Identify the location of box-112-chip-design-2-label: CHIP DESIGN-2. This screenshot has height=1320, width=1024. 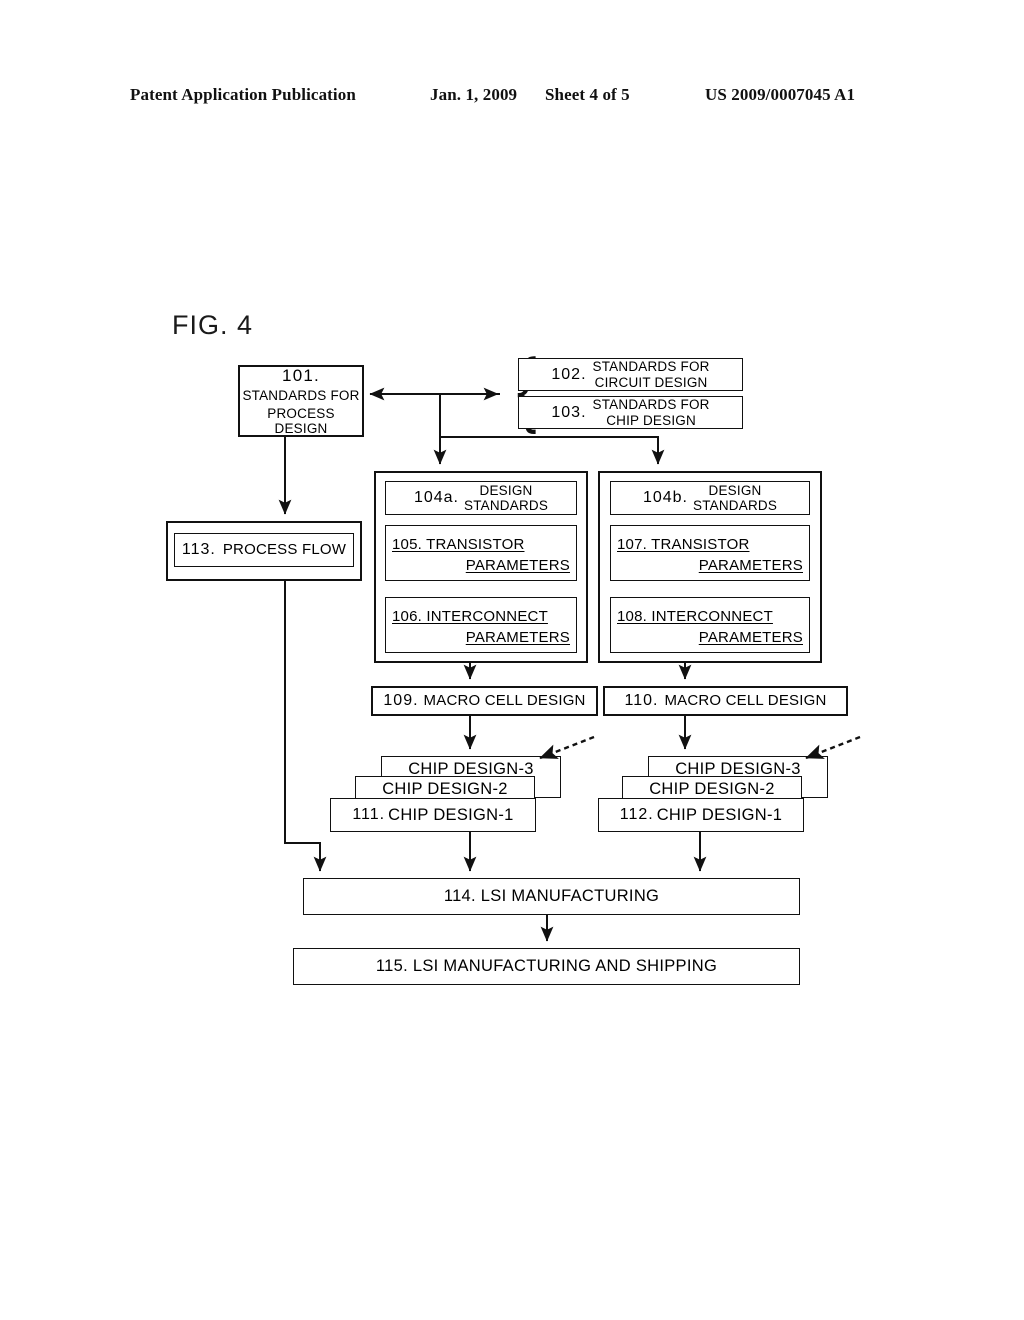
(712, 789).